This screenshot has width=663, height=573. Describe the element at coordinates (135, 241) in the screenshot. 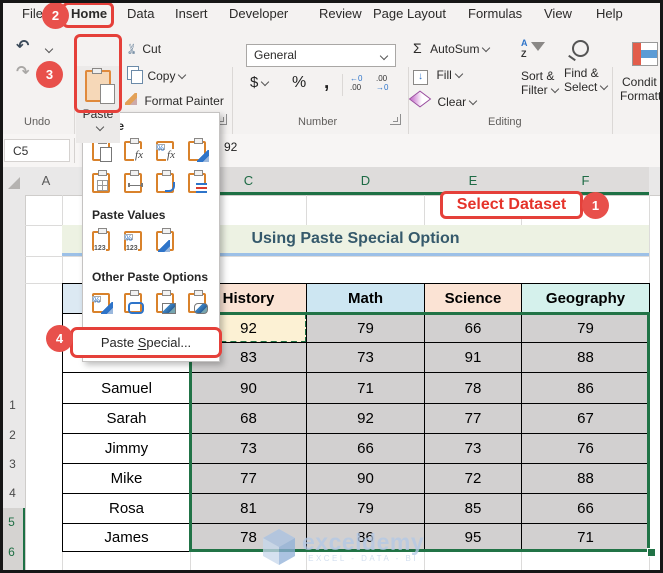

I see `values-number-formatting-icon` at that location.